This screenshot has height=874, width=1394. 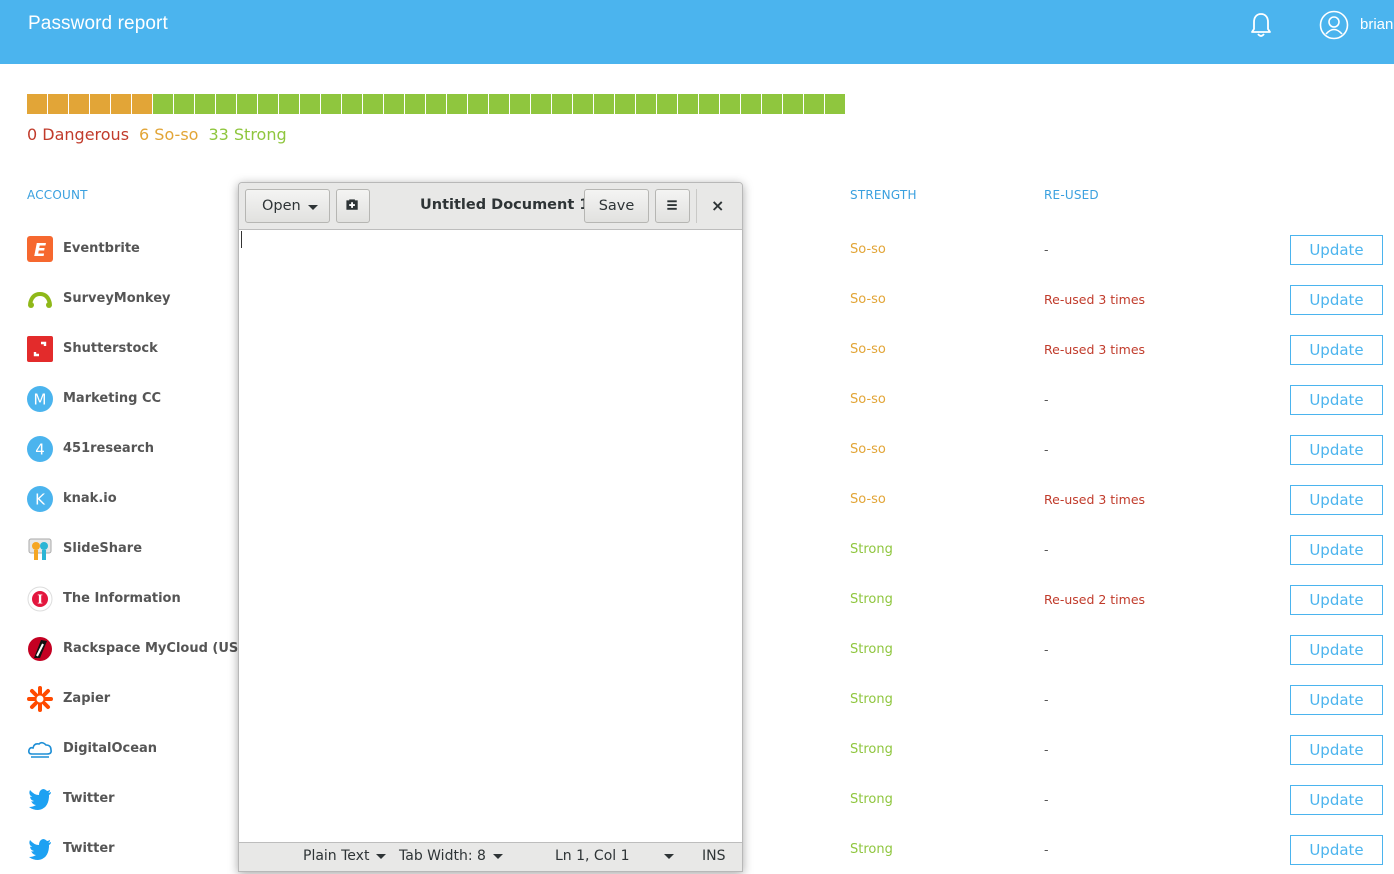 What do you see at coordinates (1095, 499) in the screenshot?
I see `reused-value: Re-used 3 times` at bounding box center [1095, 499].